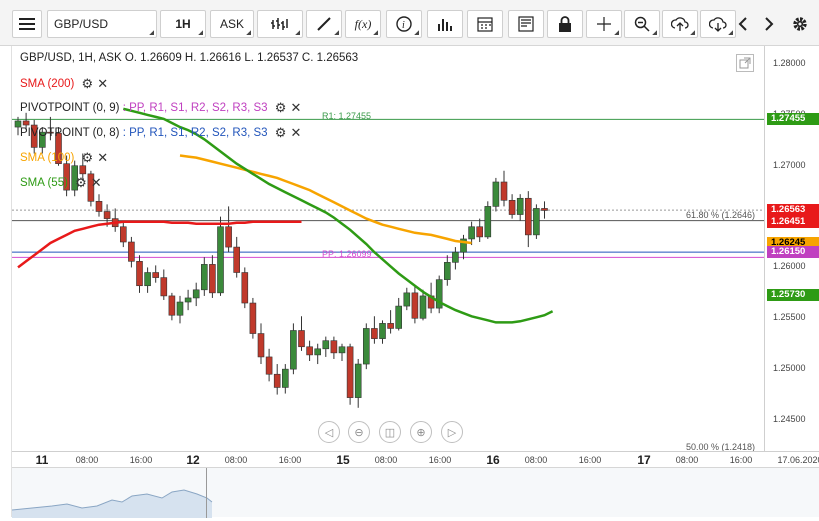 This screenshot has height=521, width=819. What do you see at coordinates (793, 221) in the screenshot?
I see `price-tag: 1.26451` at bounding box center [793, 221].